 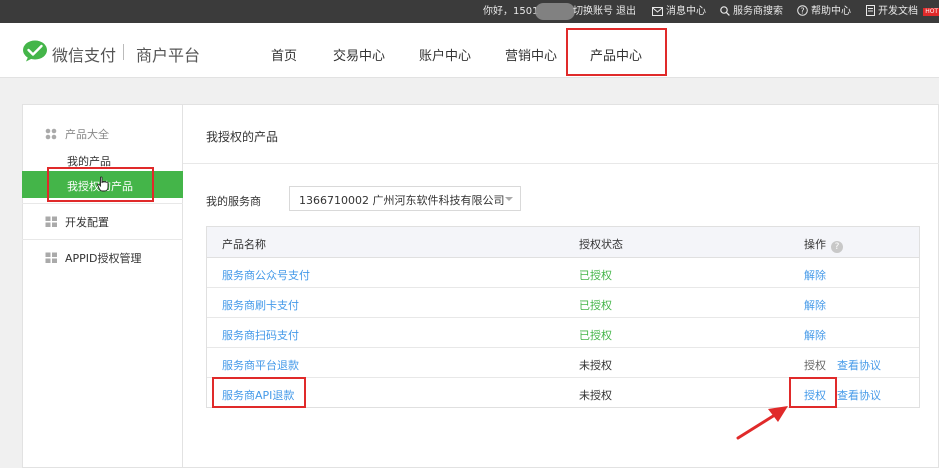 I want to click on logout-link: 退出, so click(x=626, y=11).